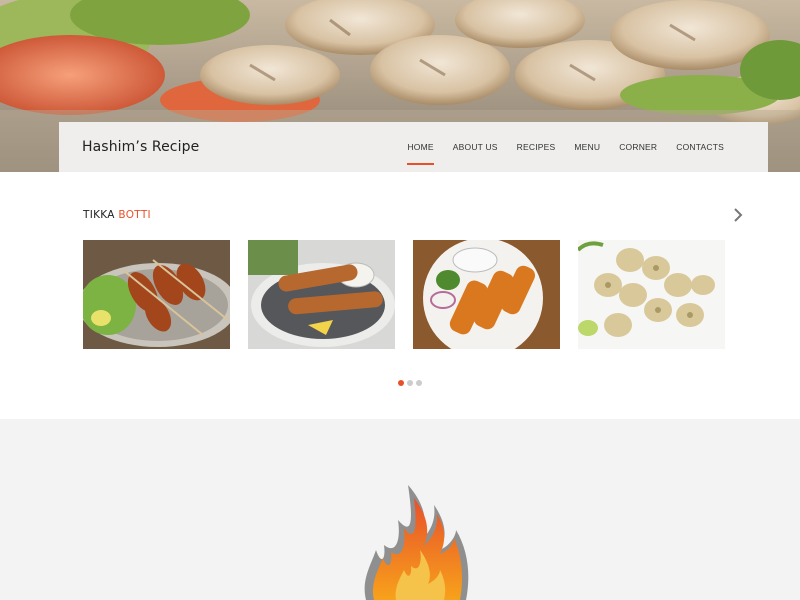 This screenshot has height=600, width=800. I want to click on food-image-chicken-malai-tikka, so click(651, 294).